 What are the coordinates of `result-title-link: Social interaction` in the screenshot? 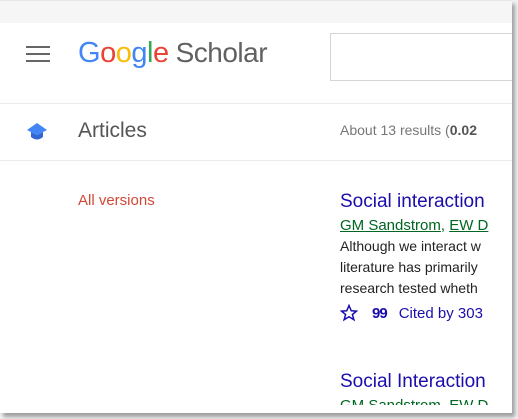 It's located at (426, 202).